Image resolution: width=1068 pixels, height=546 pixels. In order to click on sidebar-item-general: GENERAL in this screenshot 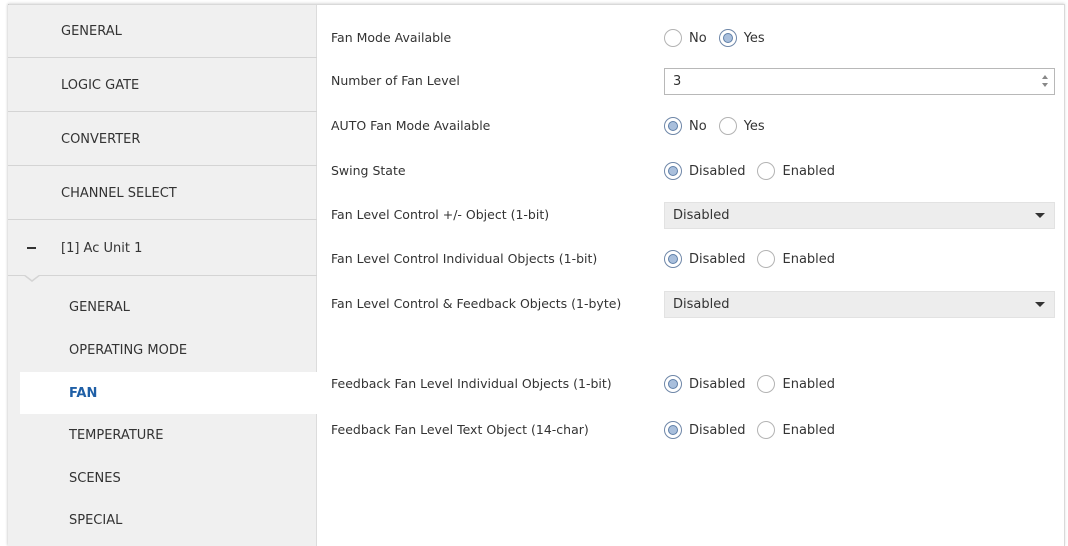, I will do `click(162, 31)`.